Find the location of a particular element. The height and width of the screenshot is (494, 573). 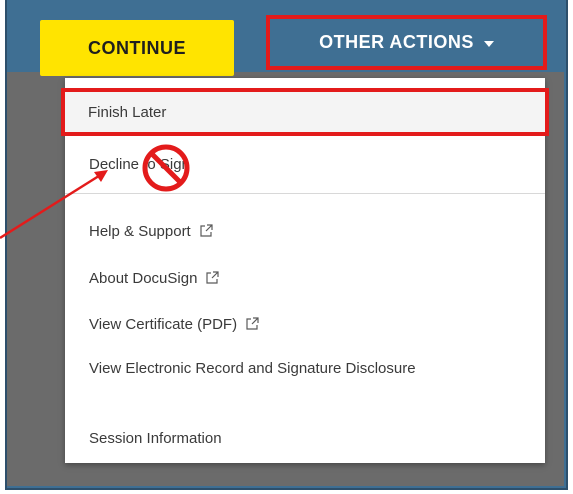

menu-item-help-support: Help & Support is located at coordinates (305, 231).